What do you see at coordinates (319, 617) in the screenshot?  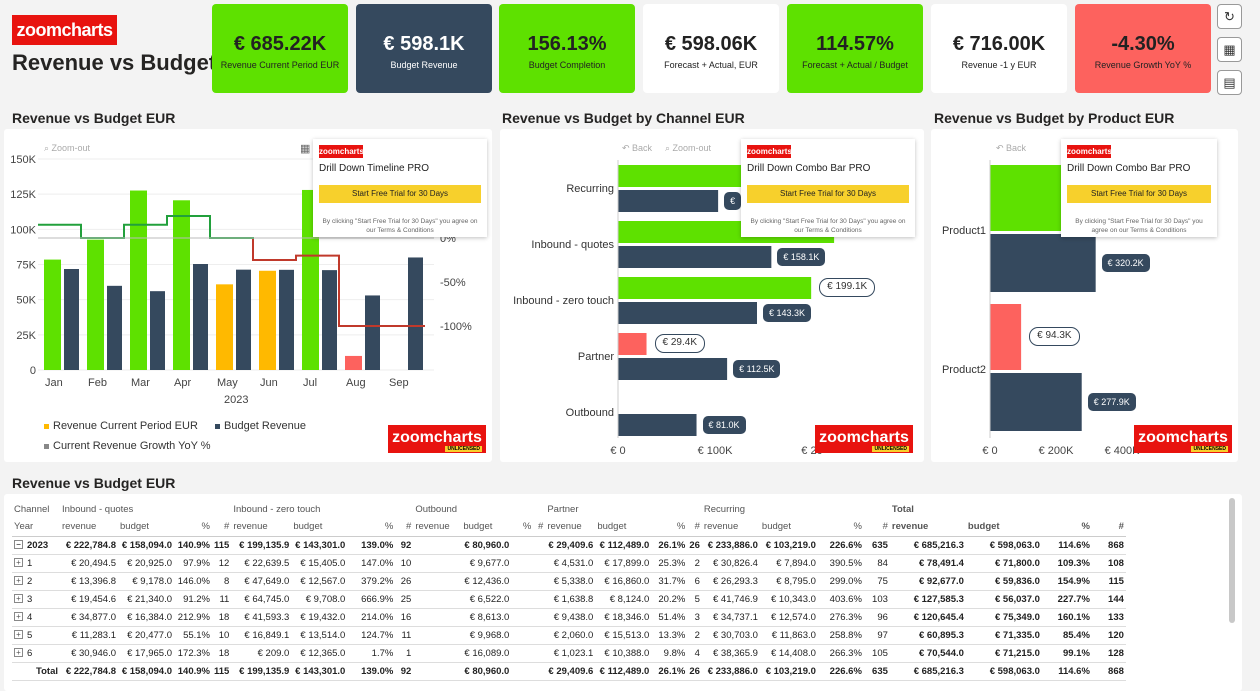 I see `table-cell: € 19,432.0` at bounding box center [319, 617].